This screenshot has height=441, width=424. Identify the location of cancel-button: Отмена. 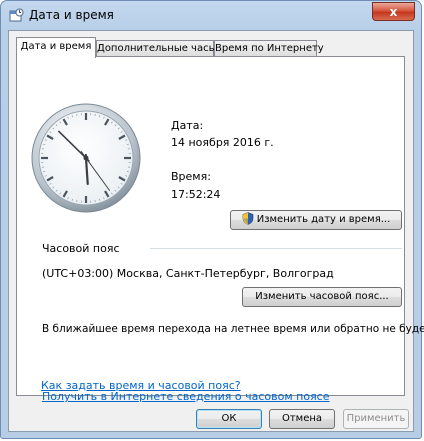
(302, 419).